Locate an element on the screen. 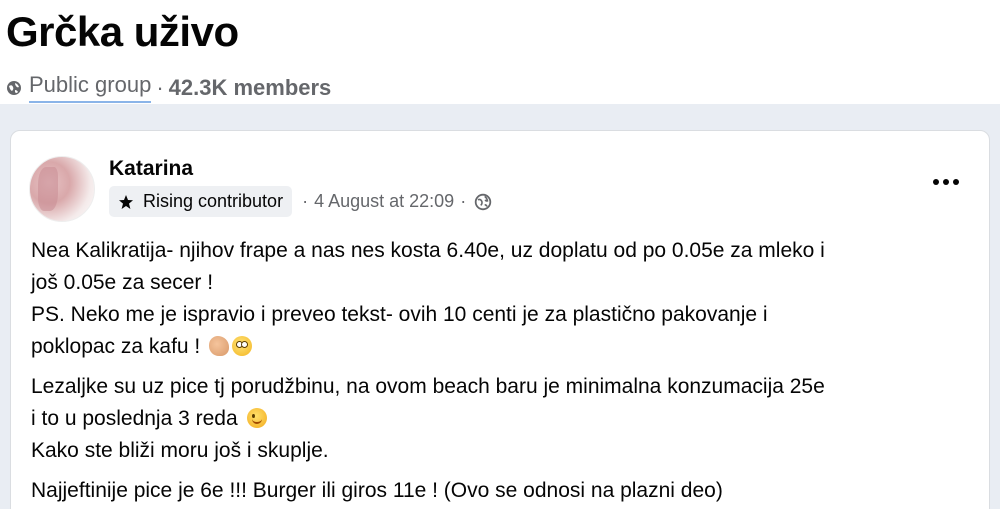  post-author: Katarina is located at coordinates (151, 169).